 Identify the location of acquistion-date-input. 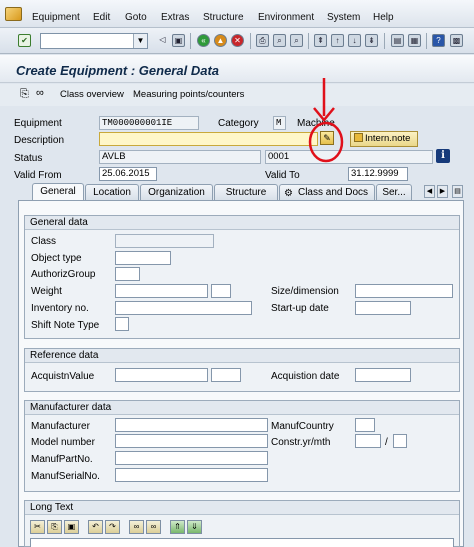
(383, 375).